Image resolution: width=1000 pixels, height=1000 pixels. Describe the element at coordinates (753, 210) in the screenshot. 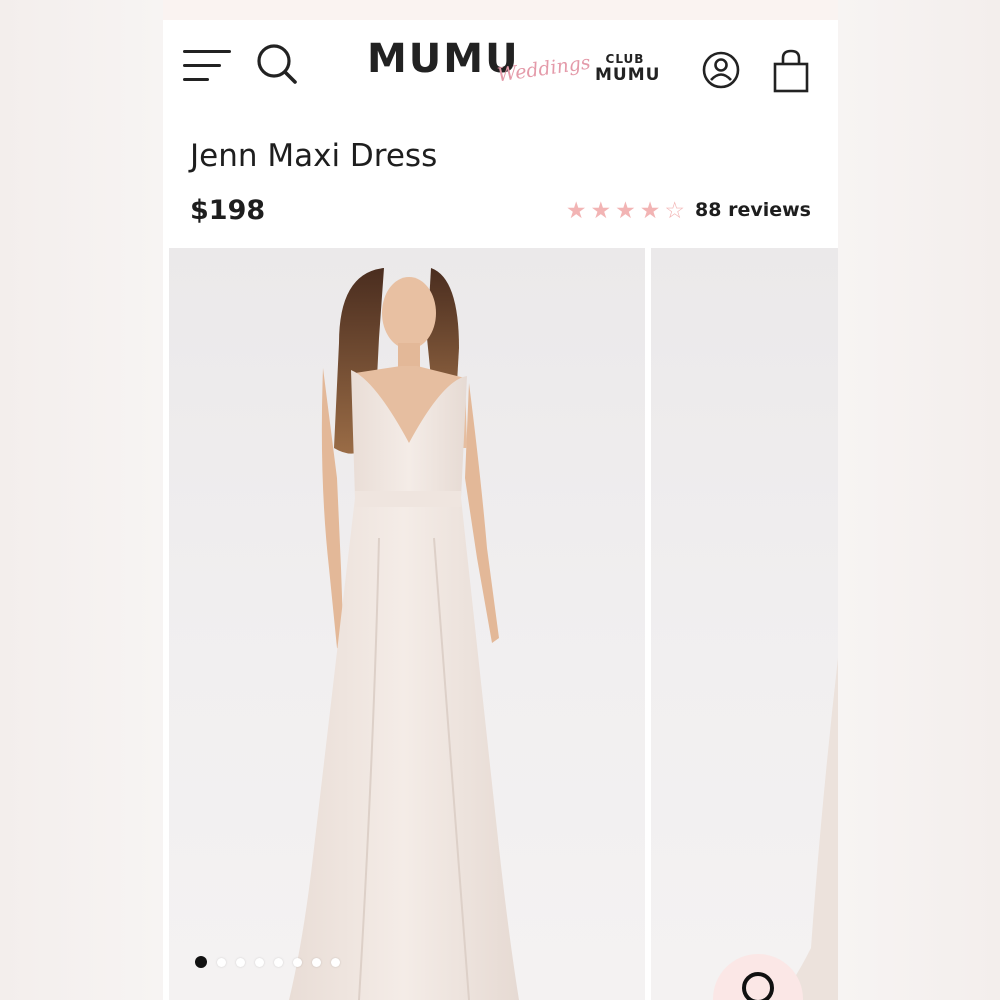

I see `reviews-link: 88 reviews` at that location.